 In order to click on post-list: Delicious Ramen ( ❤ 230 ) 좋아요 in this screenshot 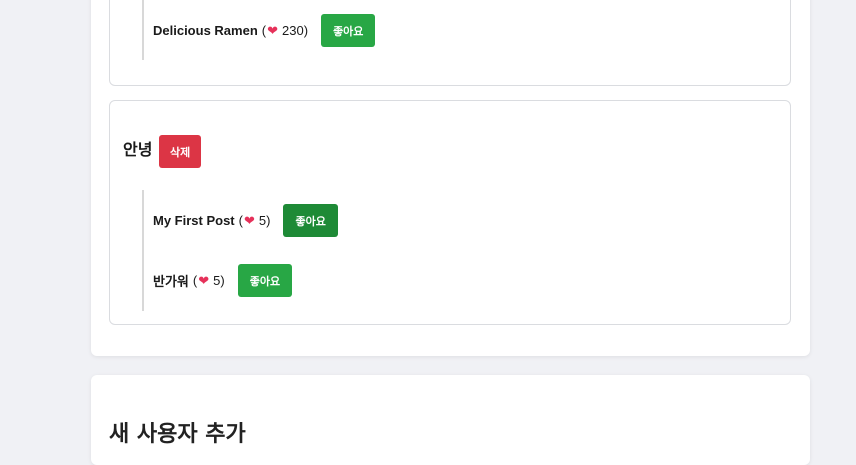, I will do `click(259, 30)`.